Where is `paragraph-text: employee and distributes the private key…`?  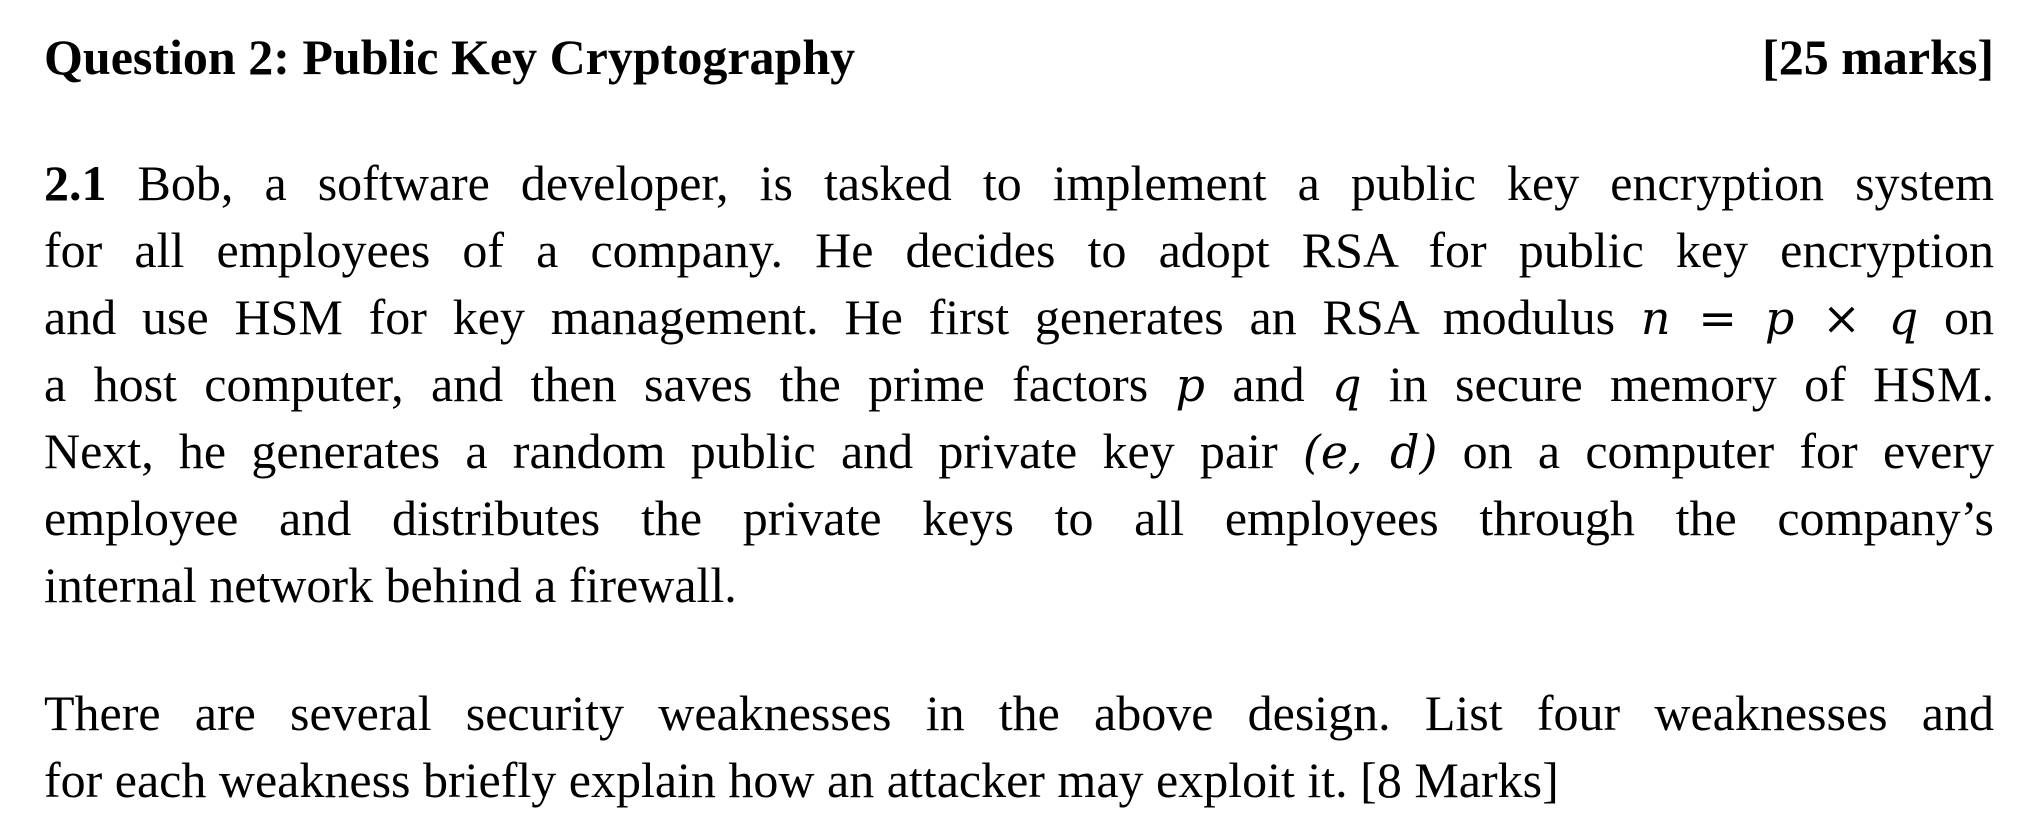 paragraph-text: employee and distributes the private key… is located at coordinates (1019, 518).